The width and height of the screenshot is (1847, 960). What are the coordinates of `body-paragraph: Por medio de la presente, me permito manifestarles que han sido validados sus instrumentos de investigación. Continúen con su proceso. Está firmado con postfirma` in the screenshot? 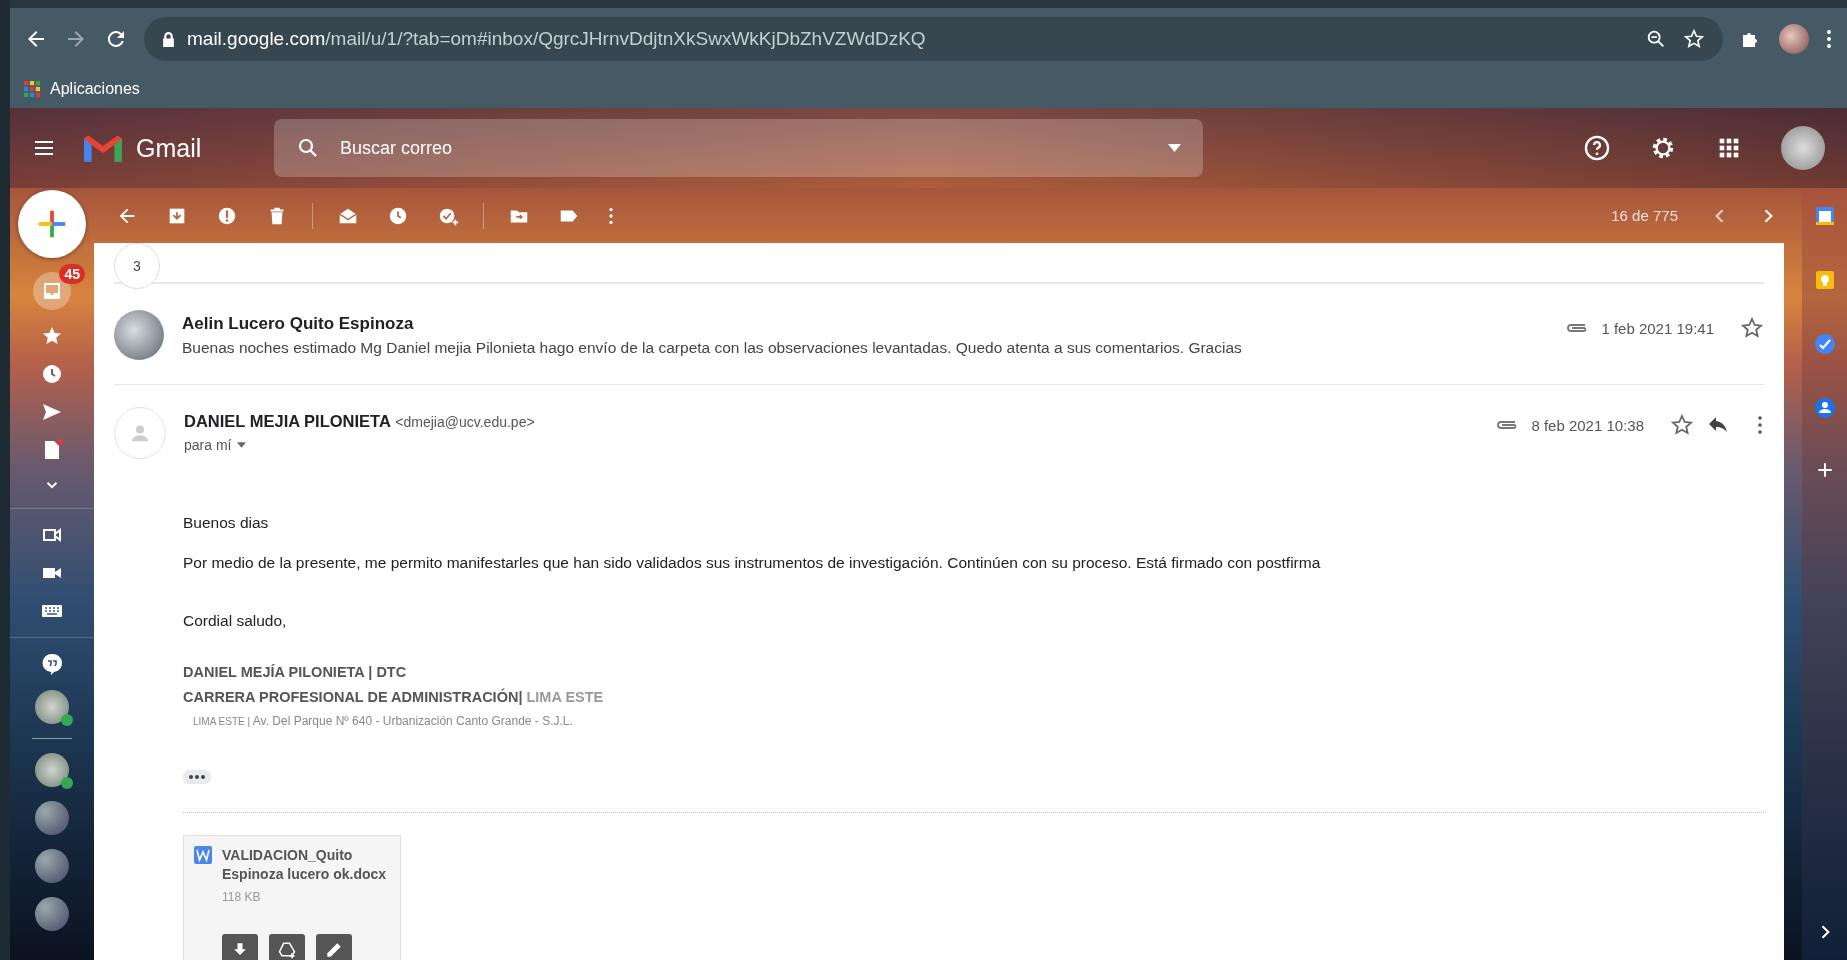 It's located at (752, 563).